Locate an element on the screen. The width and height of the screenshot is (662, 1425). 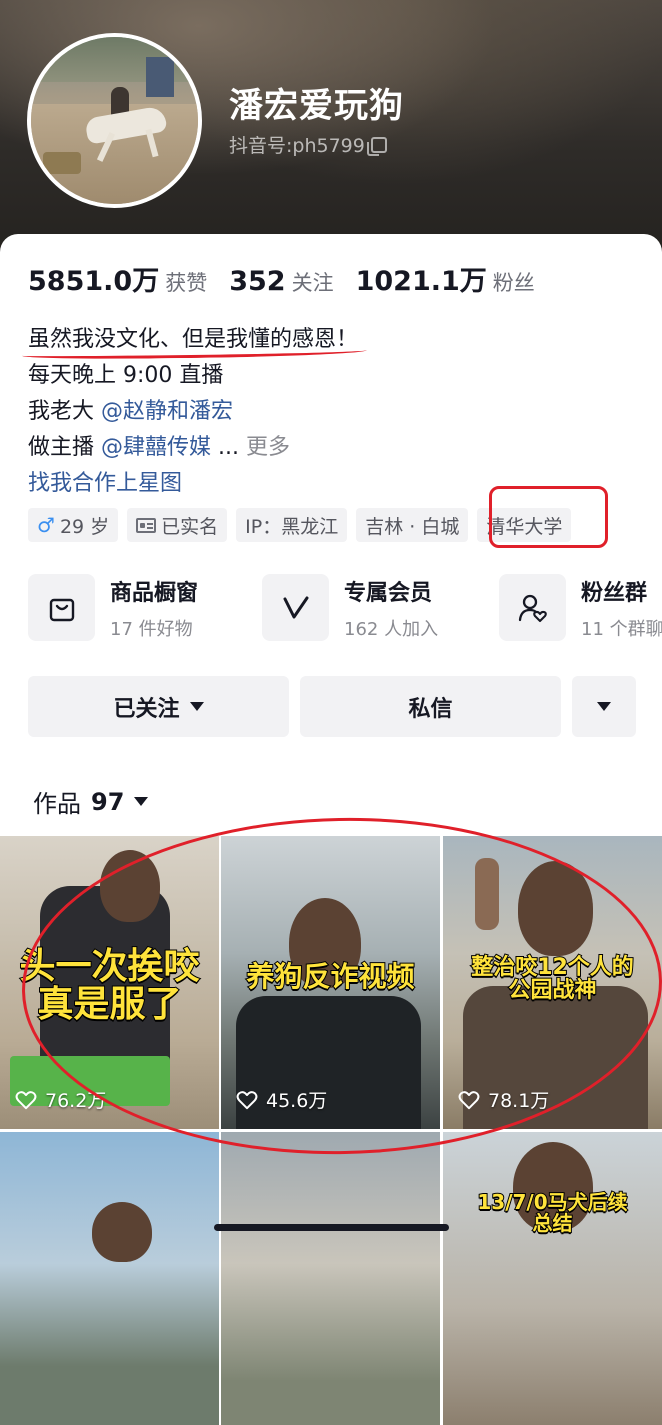
stats-row: 5851.0万 获赞 352 关注 1021.1万 粉丝 is located at coordinates (292, 278).